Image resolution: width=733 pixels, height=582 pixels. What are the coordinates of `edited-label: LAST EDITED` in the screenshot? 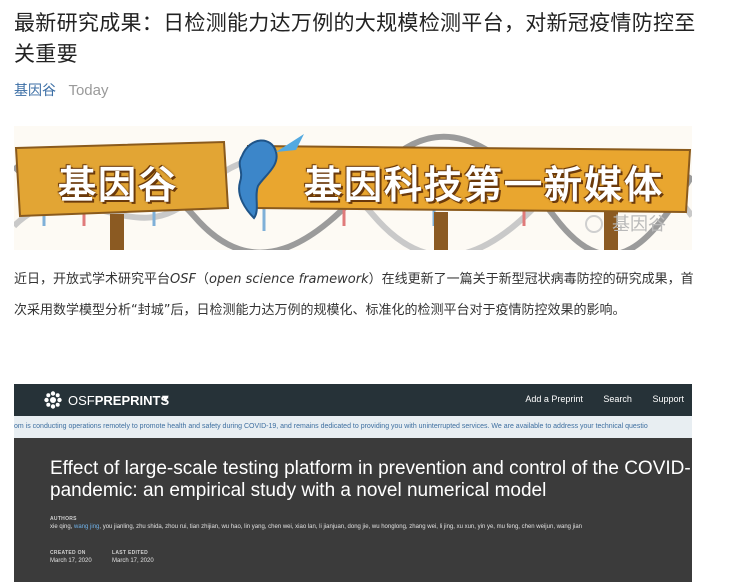 It's located at (130, 553).